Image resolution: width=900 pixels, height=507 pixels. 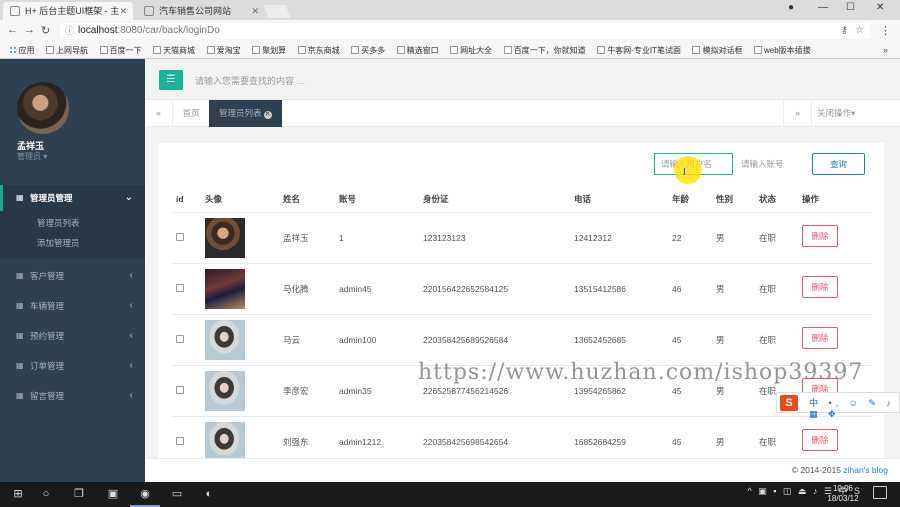 I want to click on windows-start-icon: ⊞, so click(x=18, y=494).